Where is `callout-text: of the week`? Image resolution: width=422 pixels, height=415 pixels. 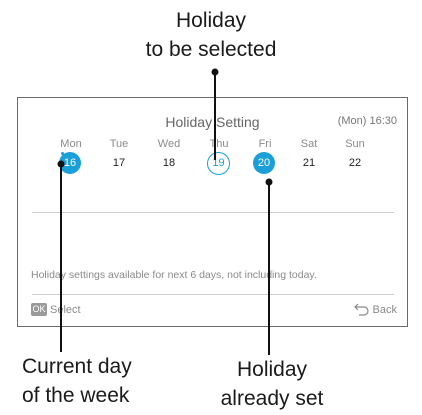 callout-text: of the week is located at coordinates (76, 395).